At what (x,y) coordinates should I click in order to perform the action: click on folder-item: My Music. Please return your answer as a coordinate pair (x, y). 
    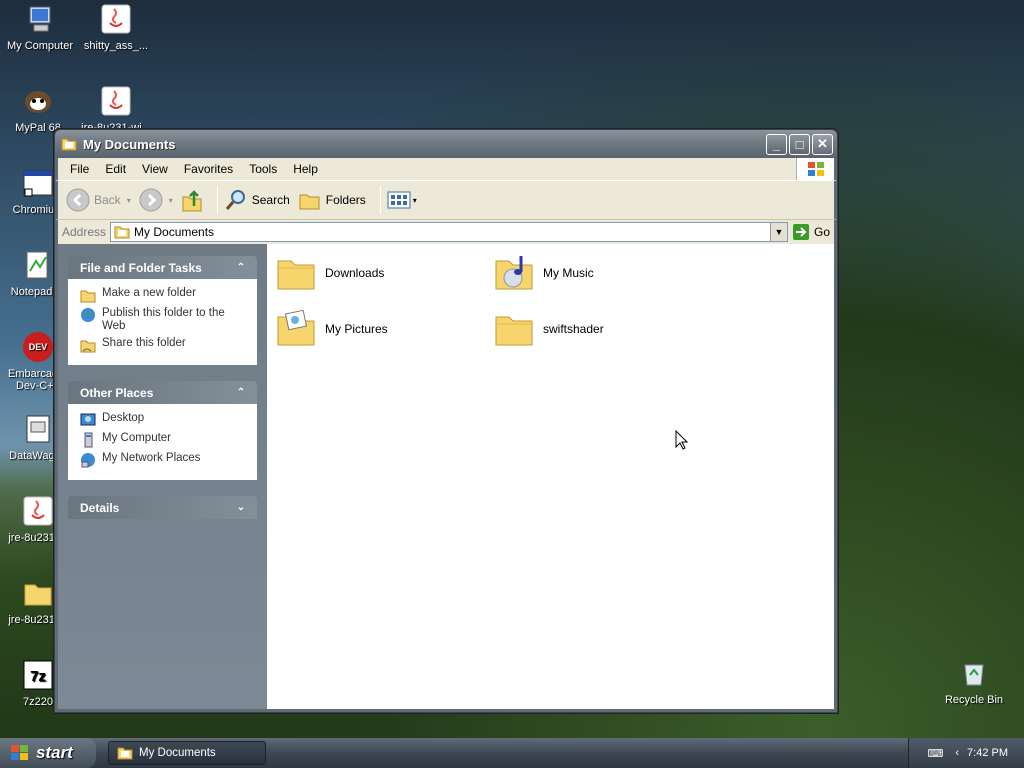
    Looking at the image, I should click on (593, 273).